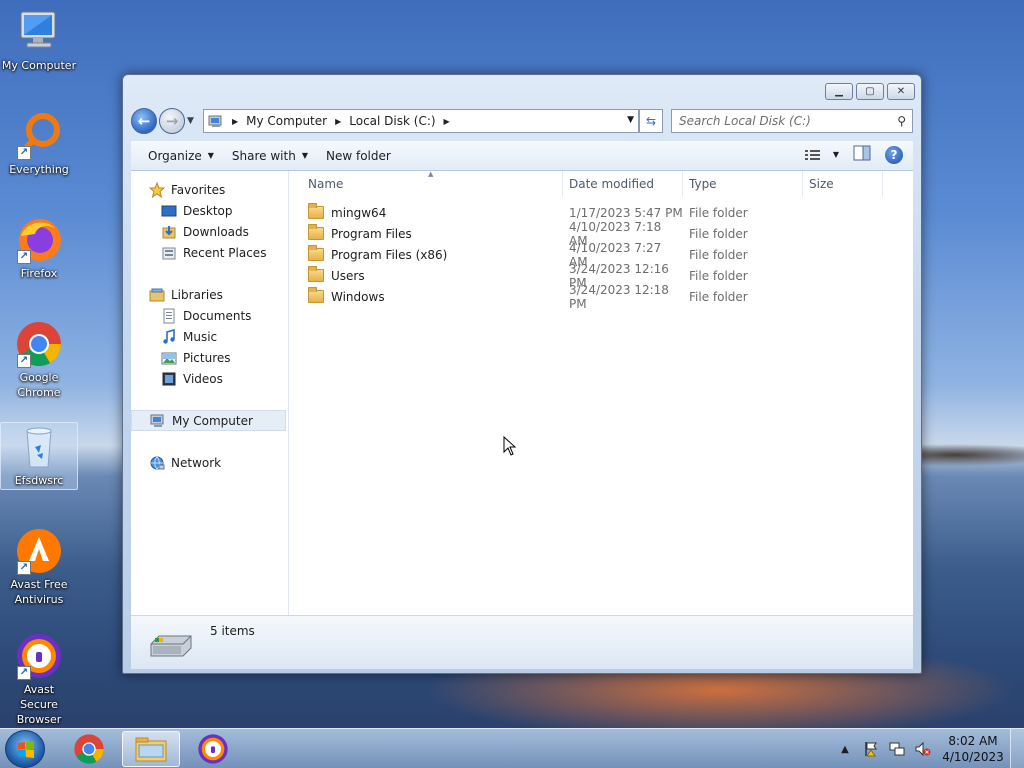  I want to click on hard-drive-icon, so click(171, 646).